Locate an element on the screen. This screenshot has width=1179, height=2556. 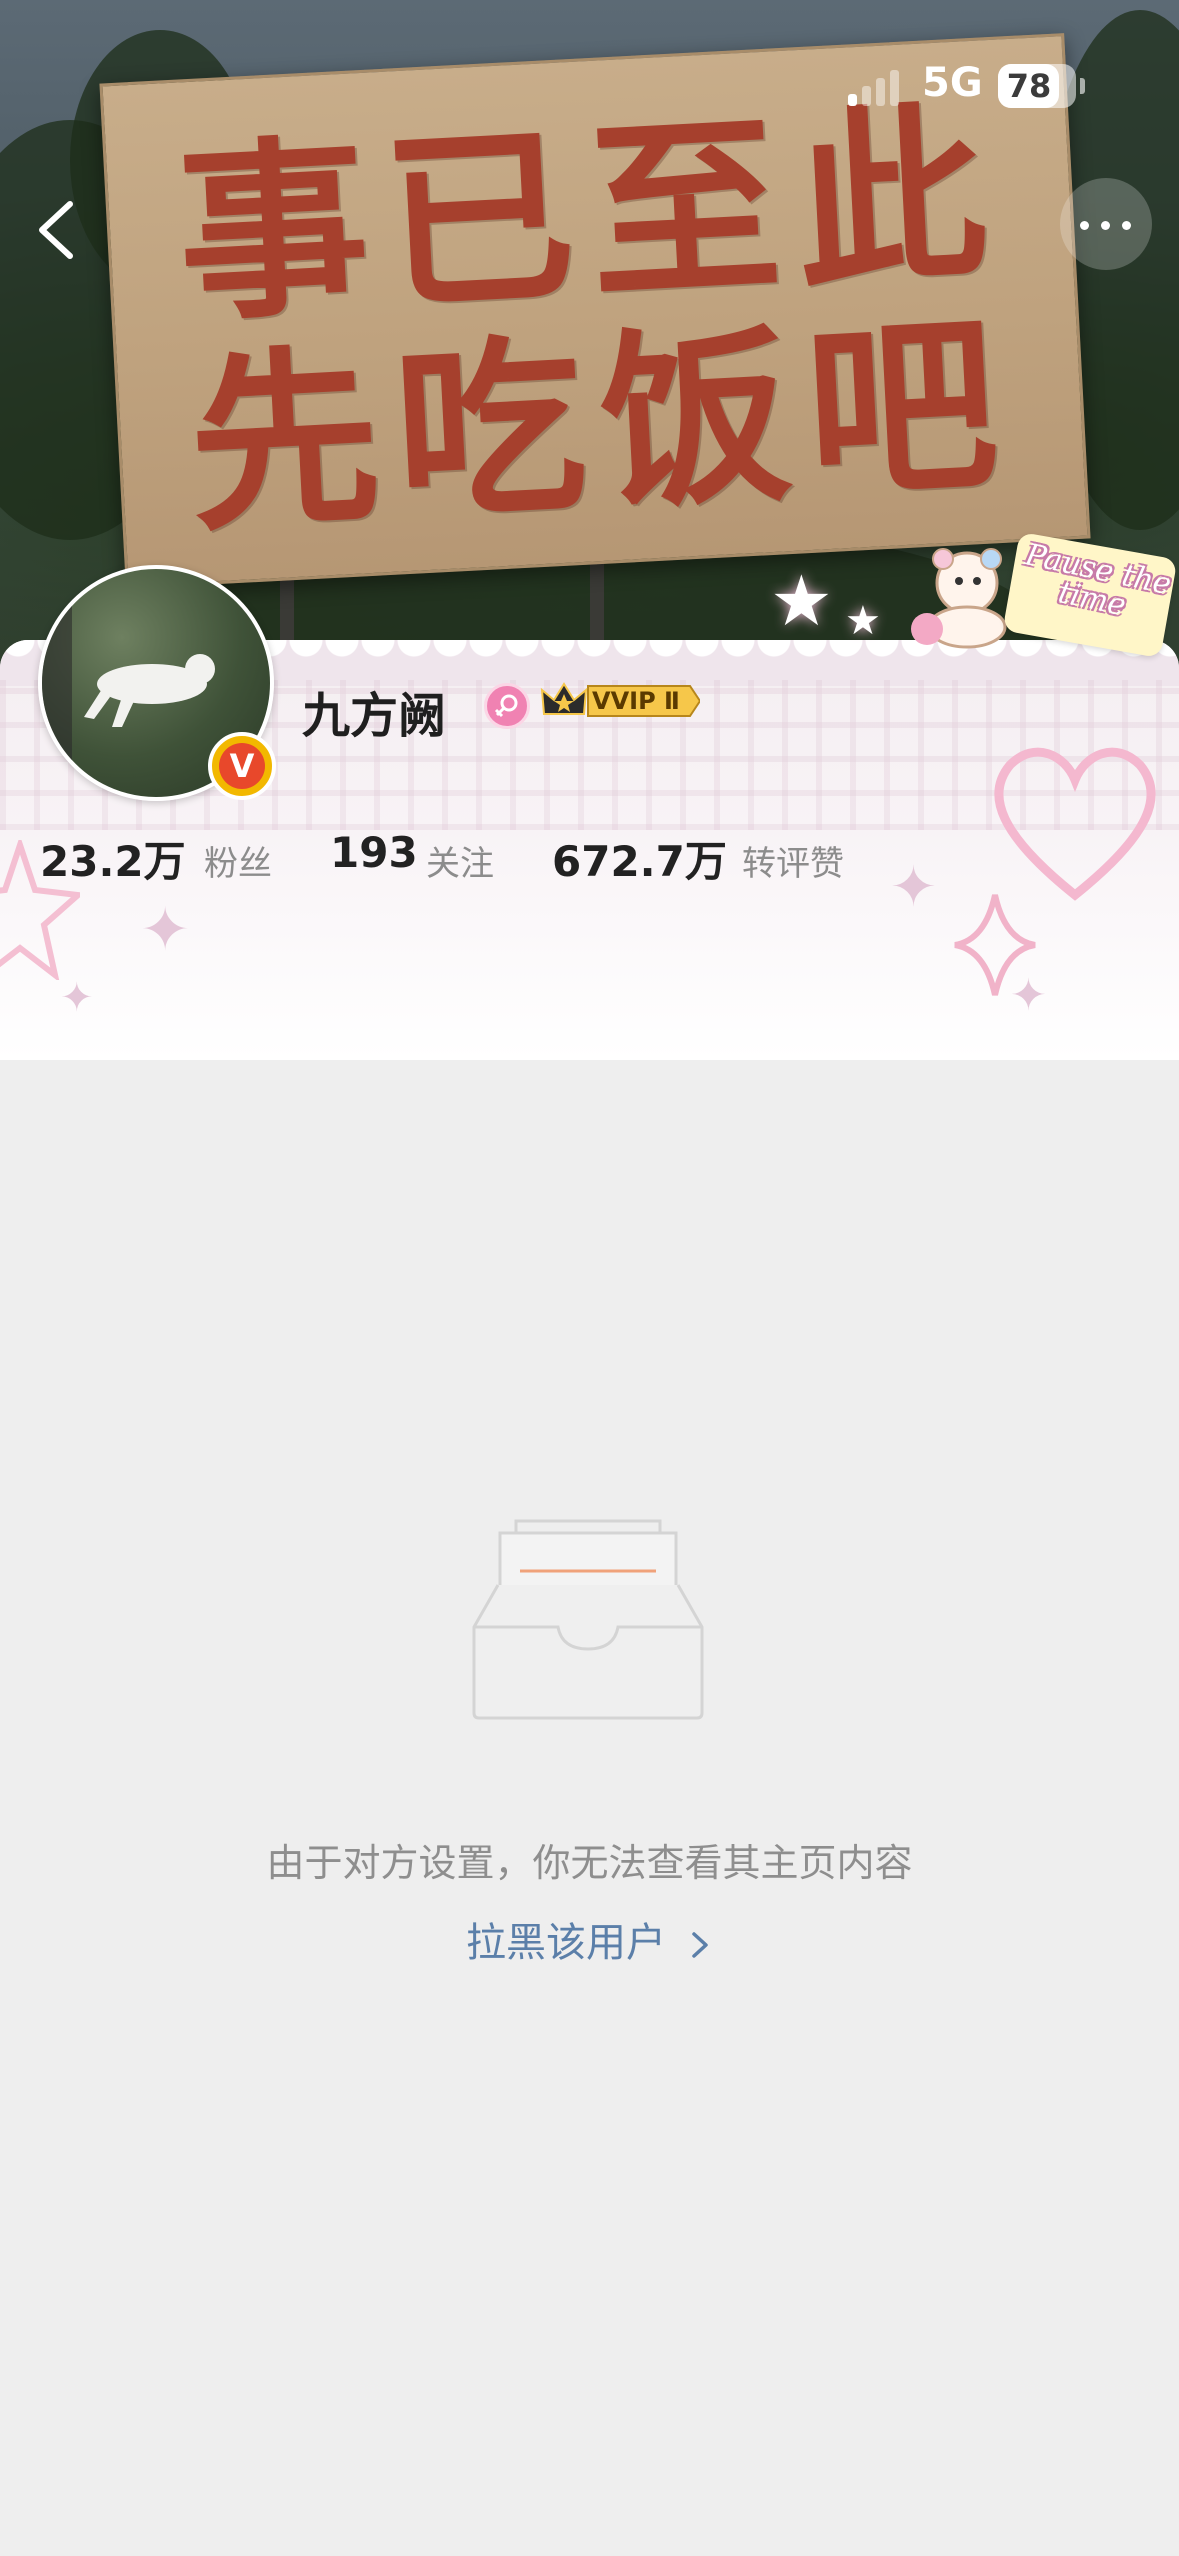
restricted-message: 由于对方设置，你无法查看其主页内容 is located at coordinates (589, 1863).